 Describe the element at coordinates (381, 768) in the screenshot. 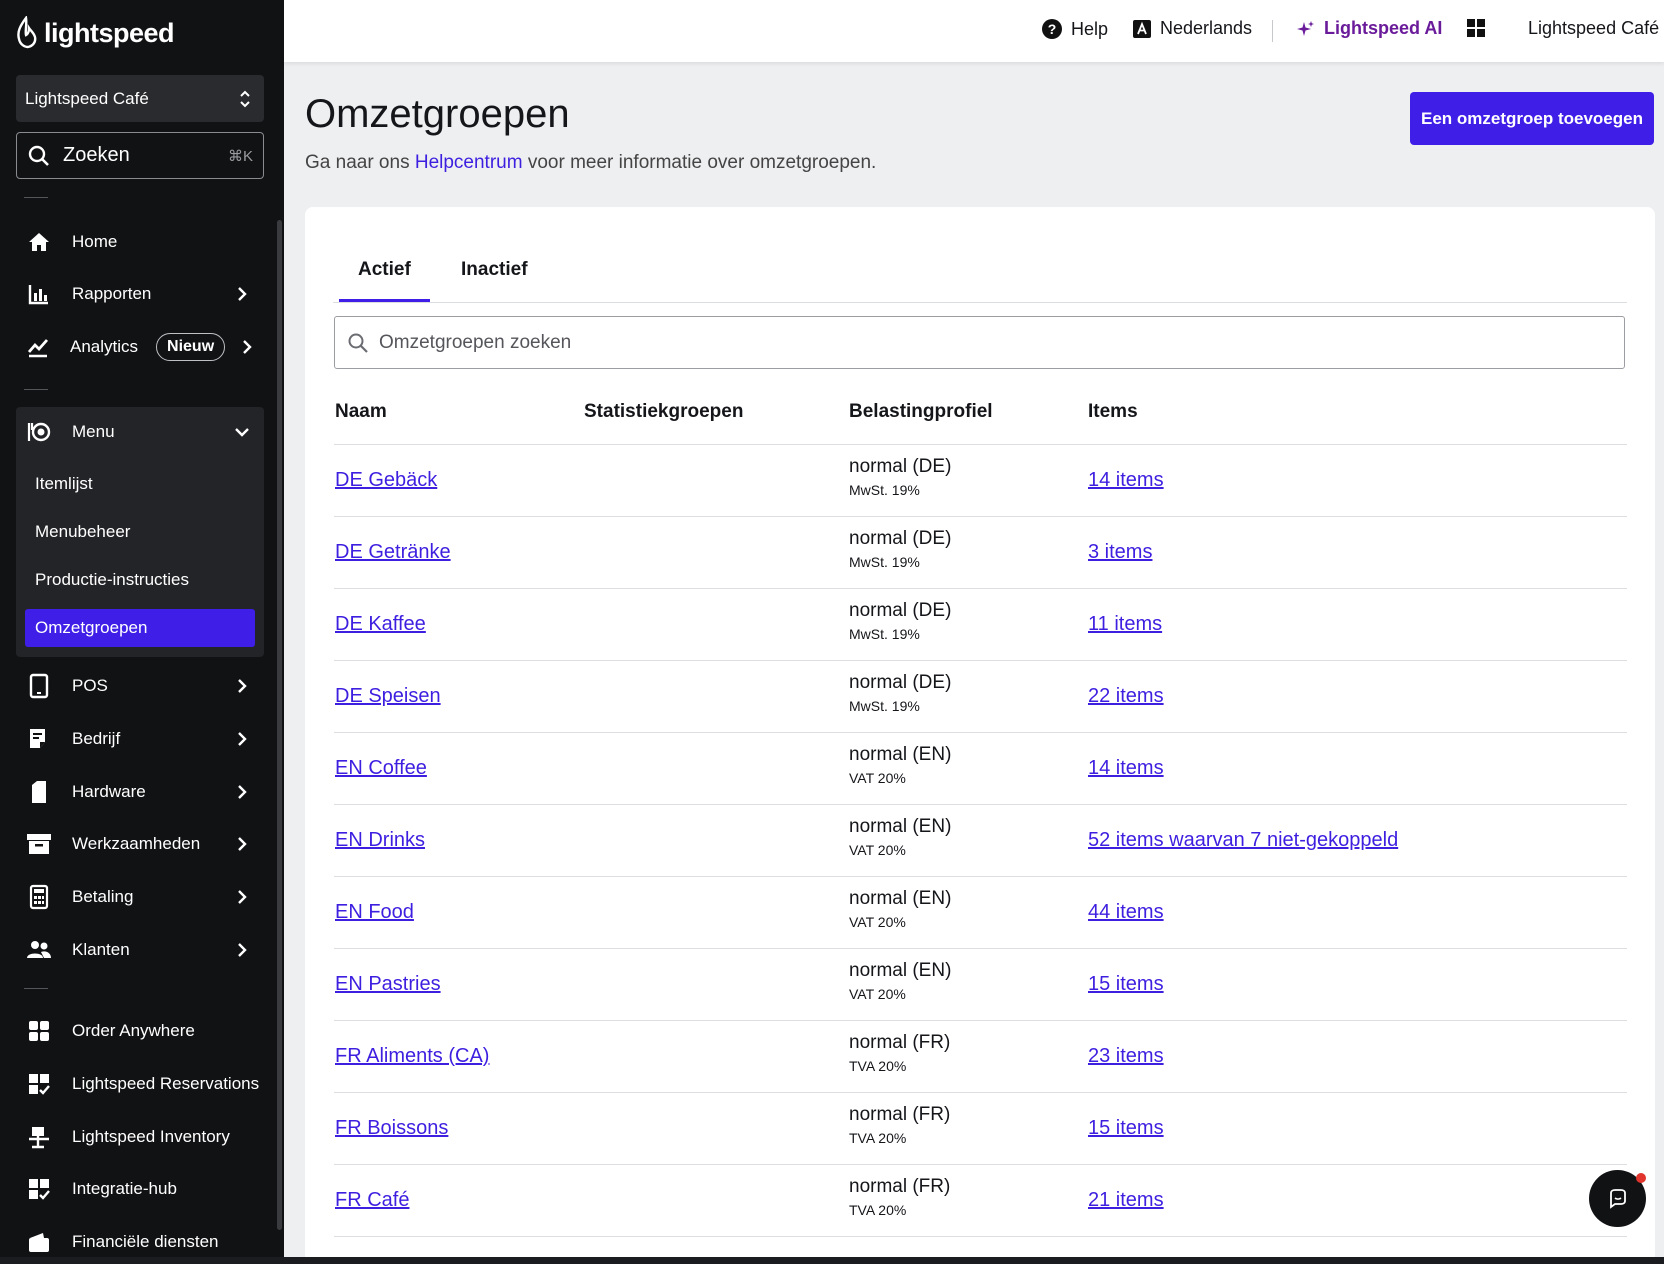

I see `omzetgroep-name-link: EN Coffee` at that location.